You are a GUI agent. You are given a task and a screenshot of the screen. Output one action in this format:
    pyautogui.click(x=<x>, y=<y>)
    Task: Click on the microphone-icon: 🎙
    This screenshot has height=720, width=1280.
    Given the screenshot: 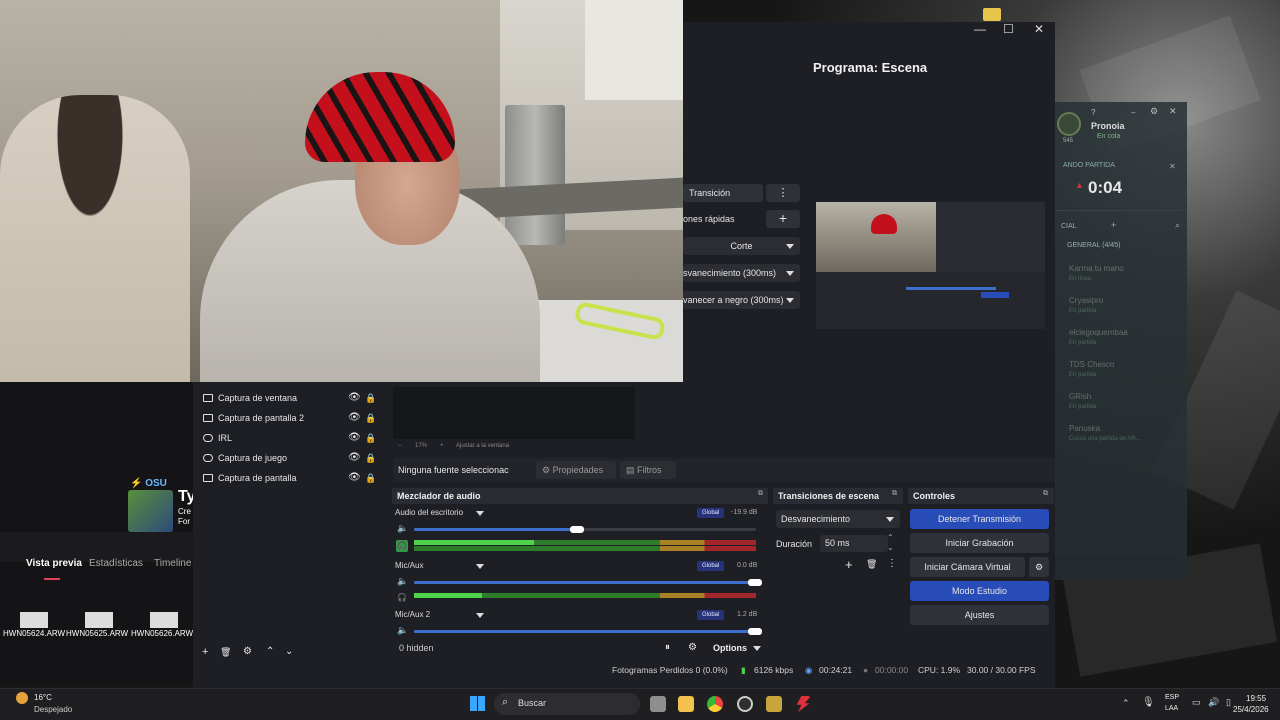 What is the action you would take?
    pyautogui.click(x=1148, y=702)
    